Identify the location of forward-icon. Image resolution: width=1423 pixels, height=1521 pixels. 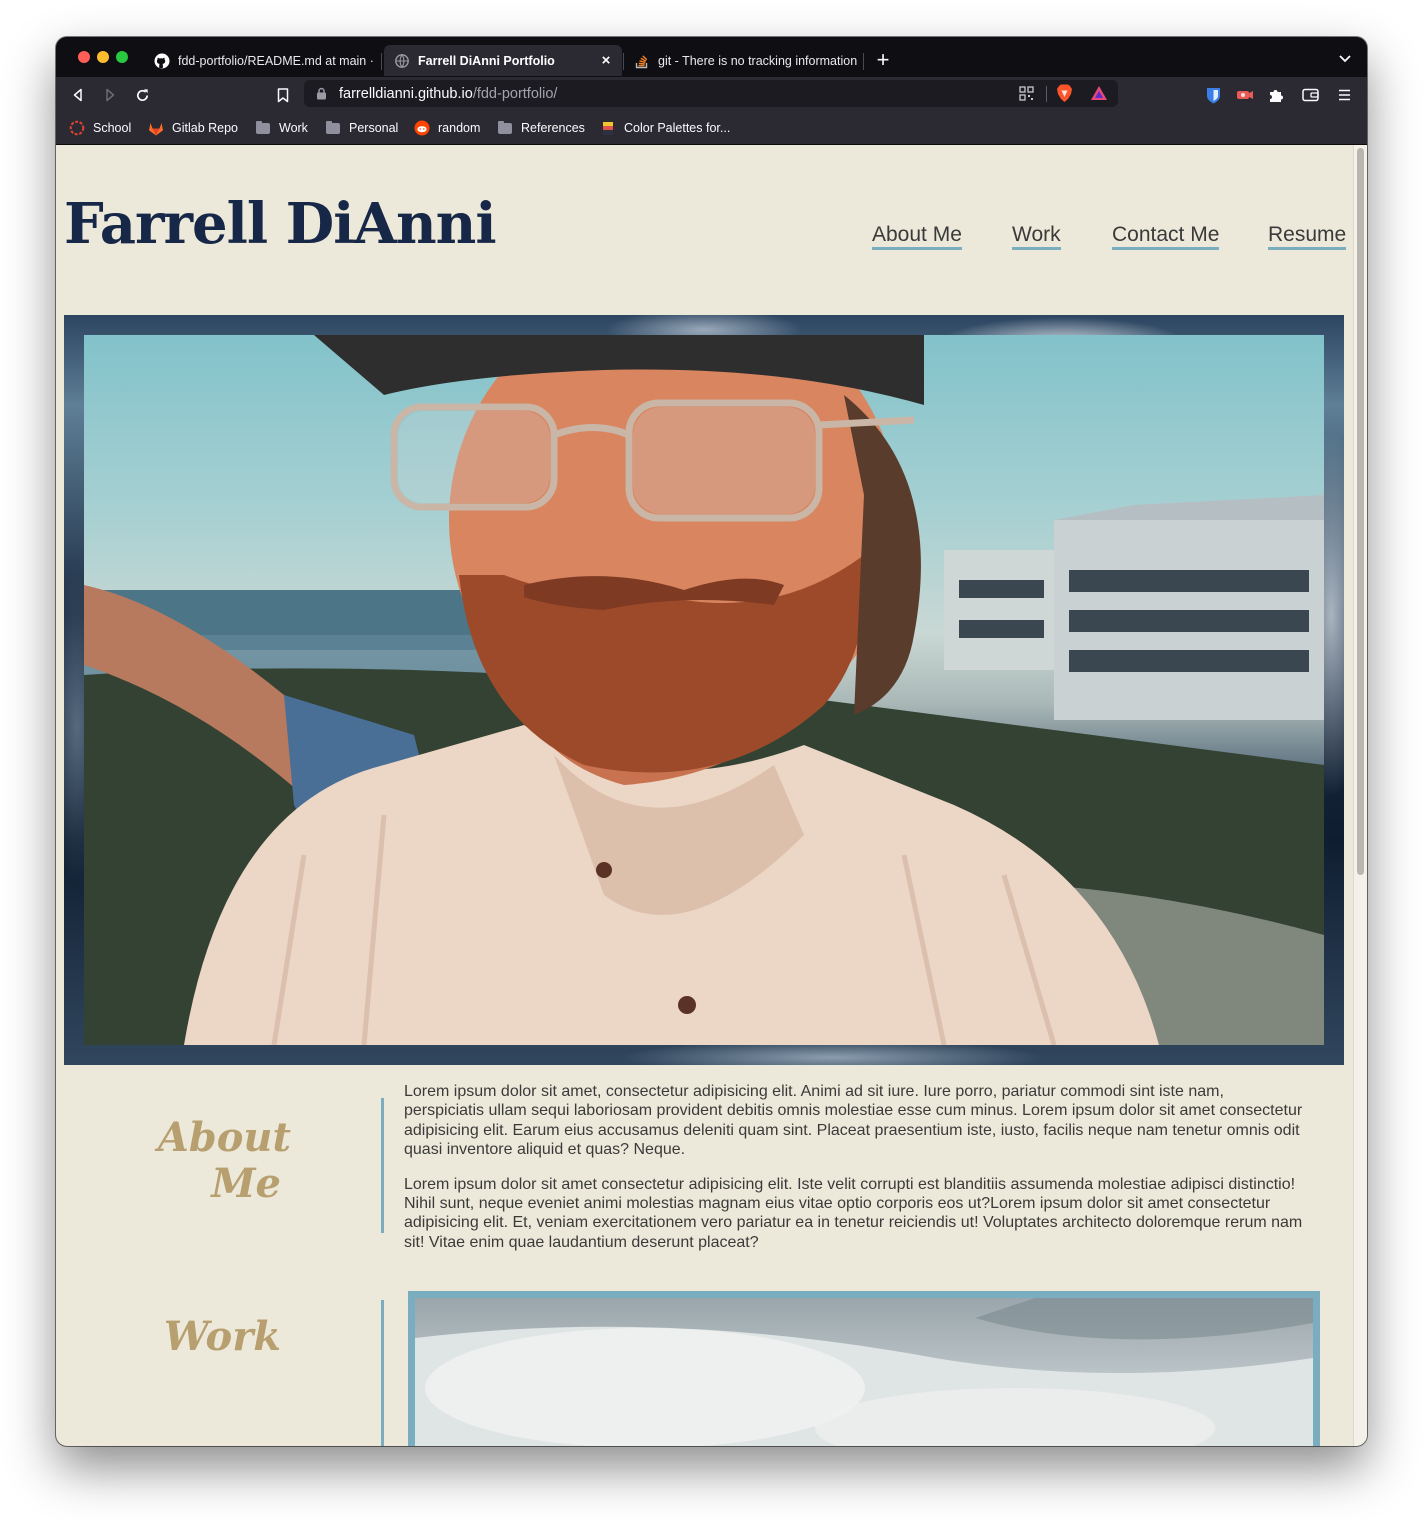
(110, 95).